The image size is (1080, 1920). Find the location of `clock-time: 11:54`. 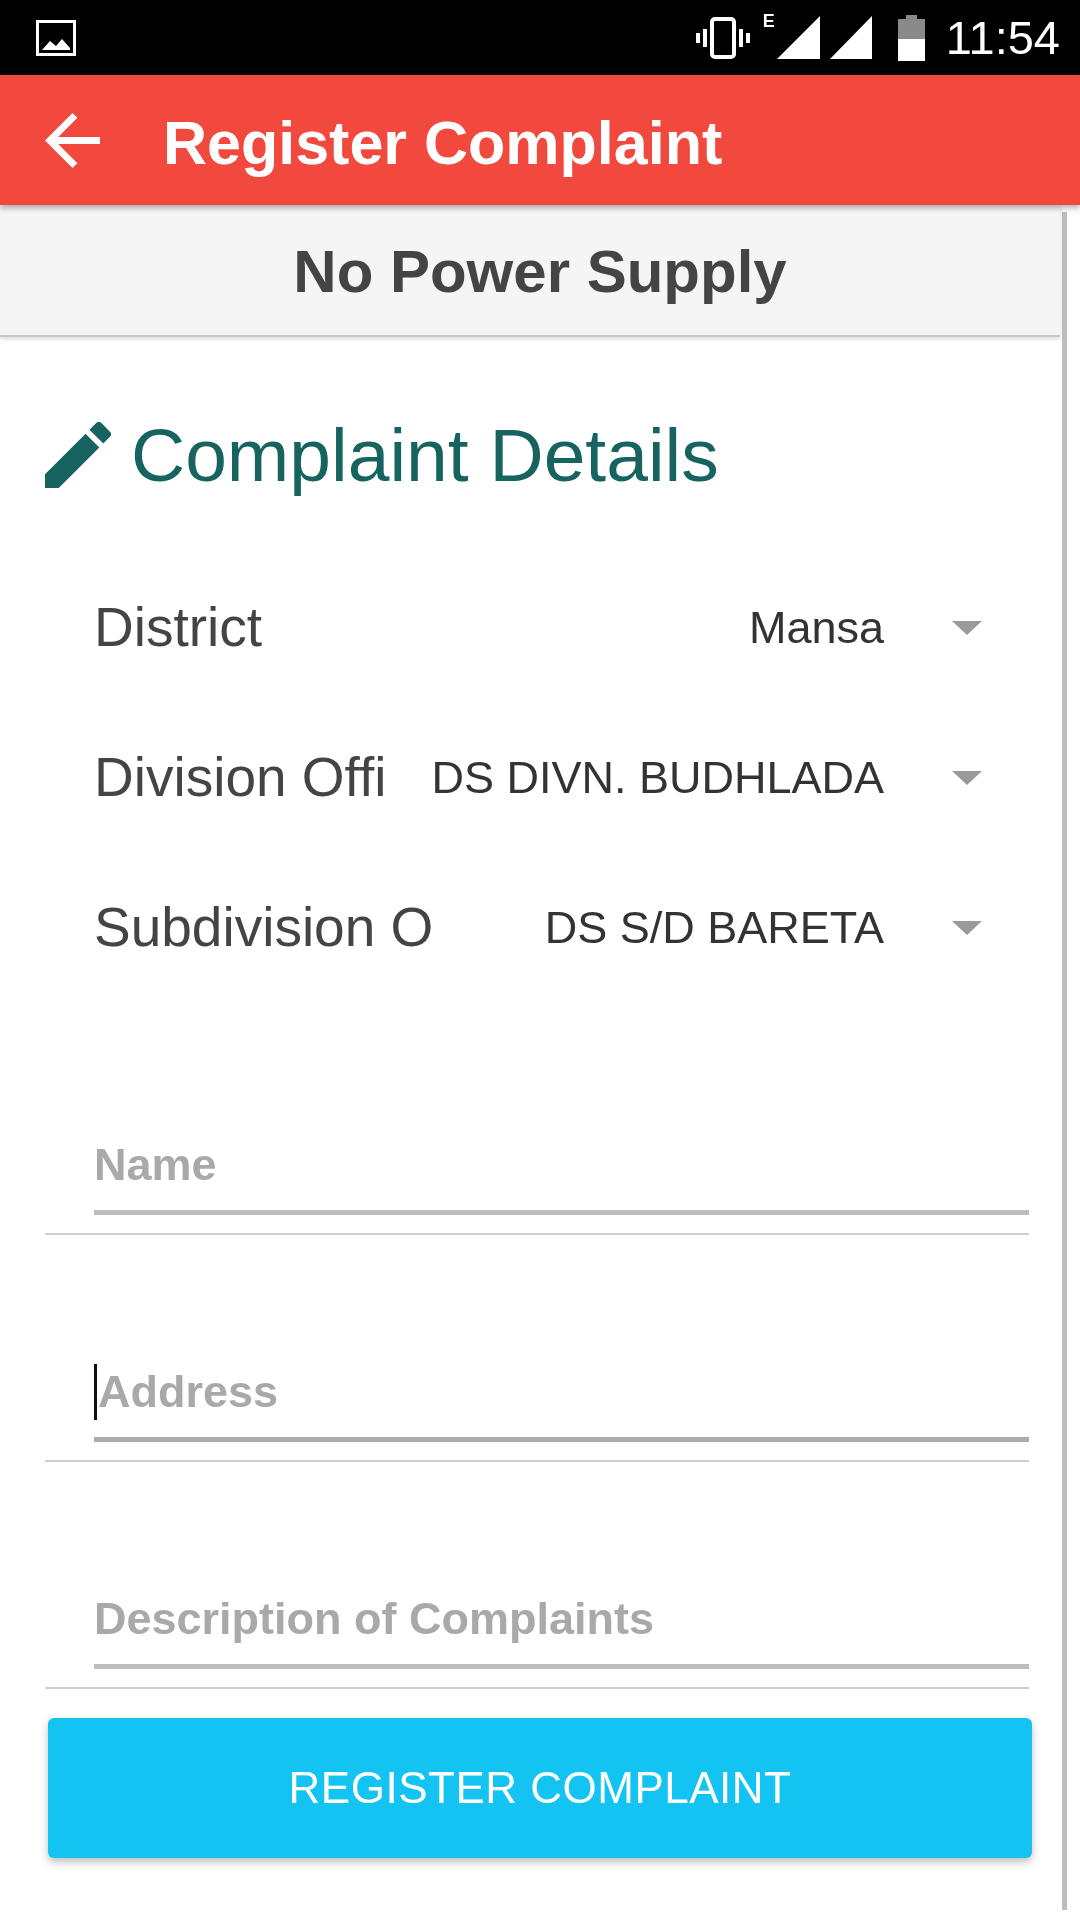

clock-time: 11:54 is located at coordinates (1002, 37).